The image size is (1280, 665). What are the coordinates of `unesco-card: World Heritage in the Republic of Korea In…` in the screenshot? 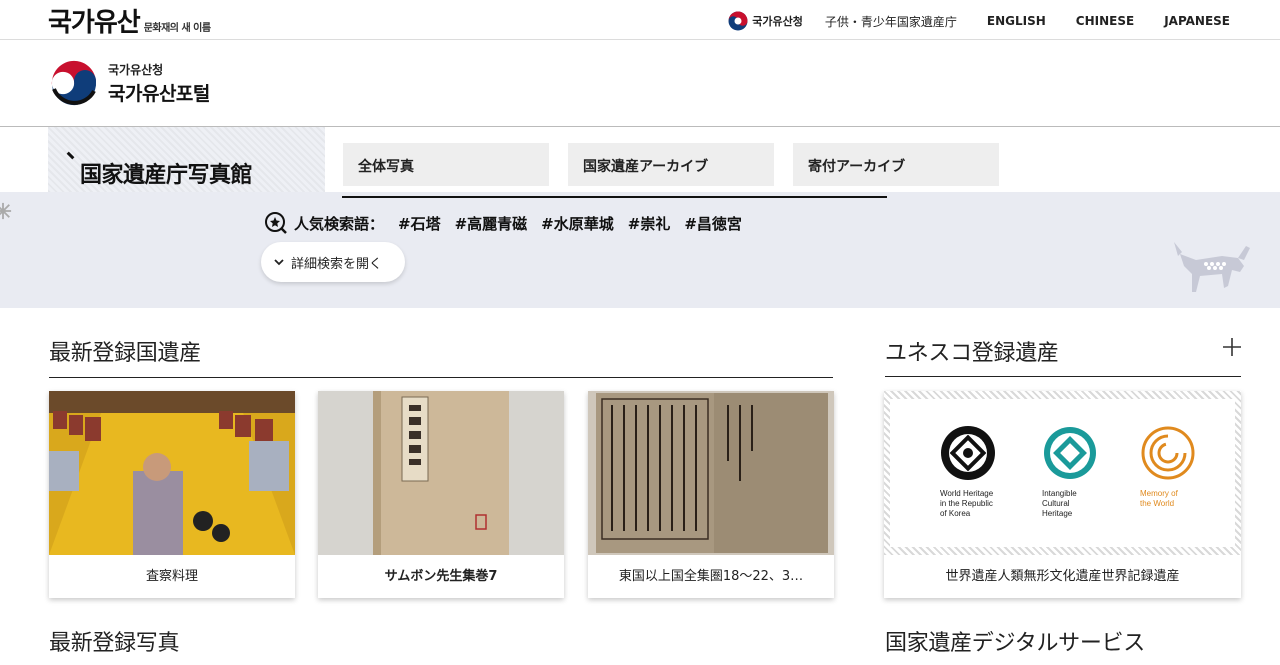 It's located at (1062, 494).